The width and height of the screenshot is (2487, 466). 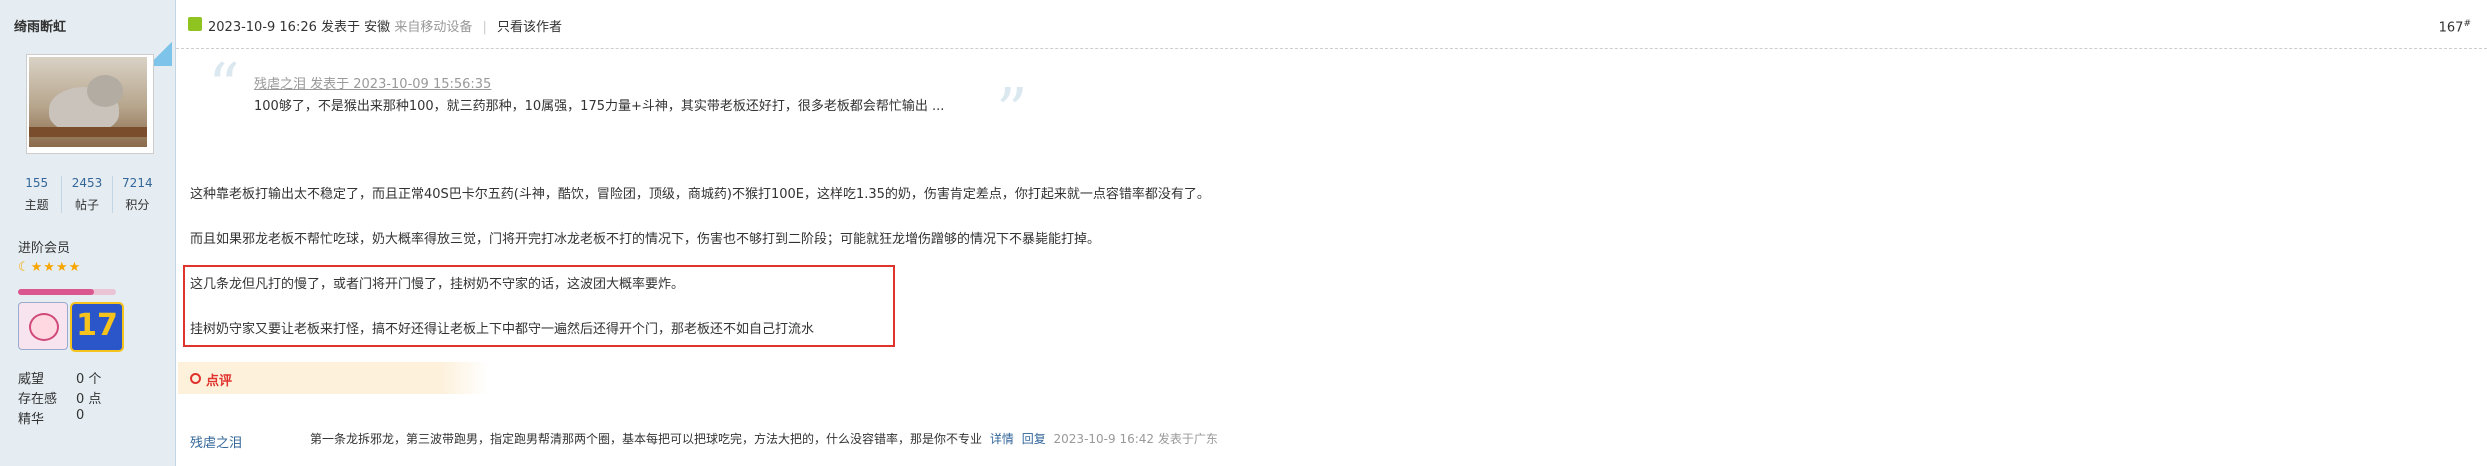 What do you see at coordinates (224, 85) in the screenshot?
I see `quote-open-icon: “` at bounding box center [224, 85].